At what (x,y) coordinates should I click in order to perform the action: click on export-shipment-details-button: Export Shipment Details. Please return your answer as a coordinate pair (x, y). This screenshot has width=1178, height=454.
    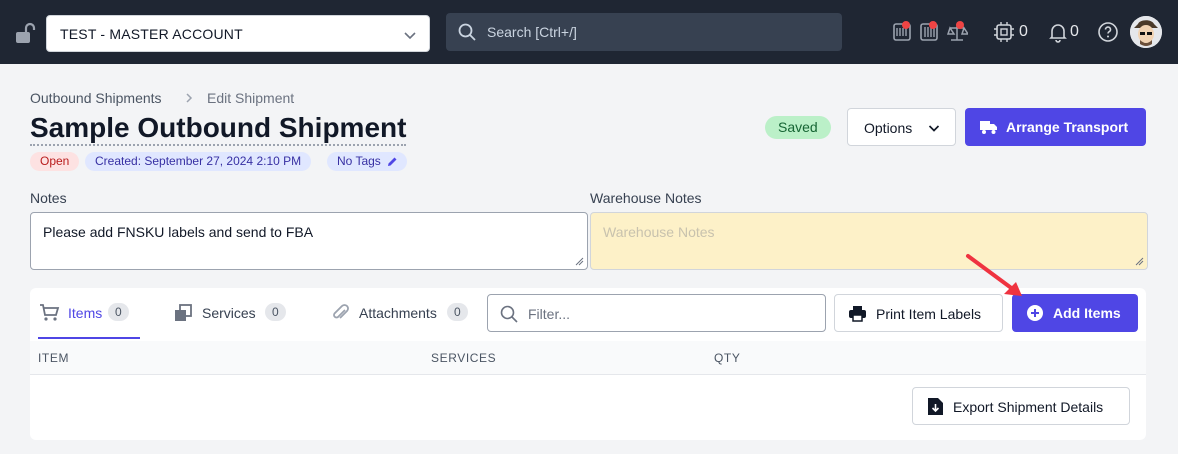
    Looking at the image, I should click on (1021, 406).